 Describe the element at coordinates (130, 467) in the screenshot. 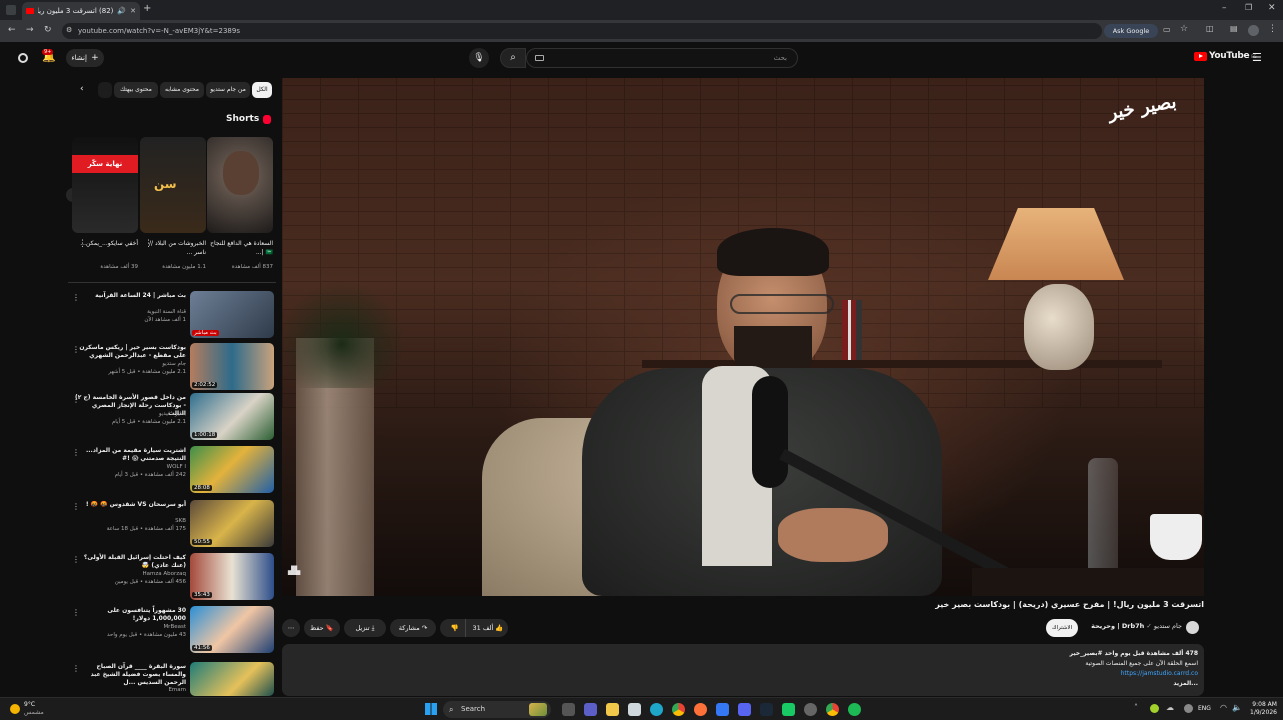

I see `channel-name: WOLF I` at that location.